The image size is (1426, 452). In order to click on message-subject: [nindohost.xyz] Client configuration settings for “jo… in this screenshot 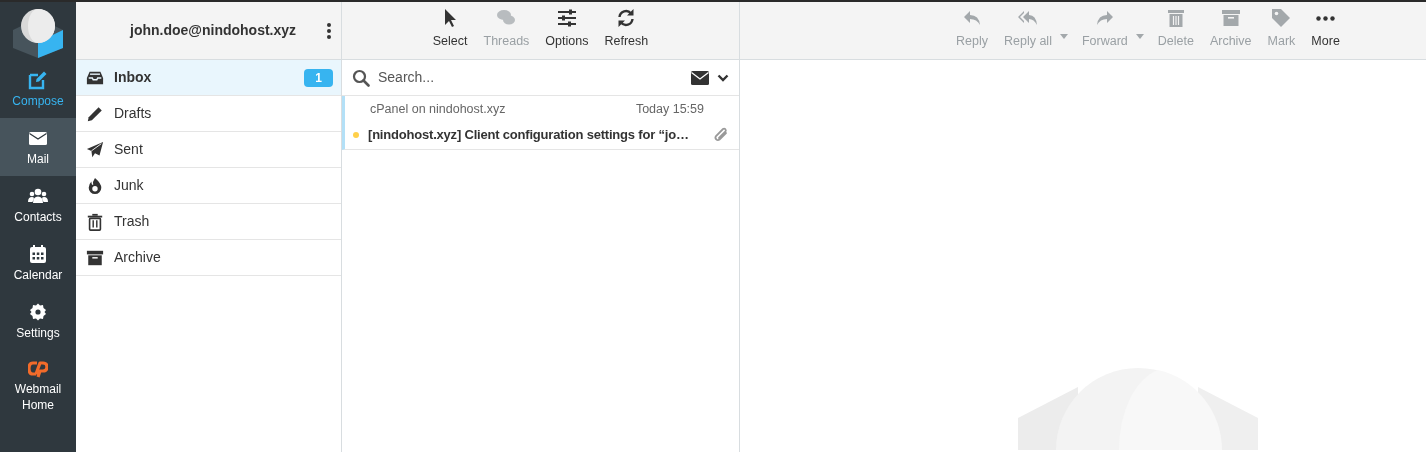, I will do `click(529, 135)`.